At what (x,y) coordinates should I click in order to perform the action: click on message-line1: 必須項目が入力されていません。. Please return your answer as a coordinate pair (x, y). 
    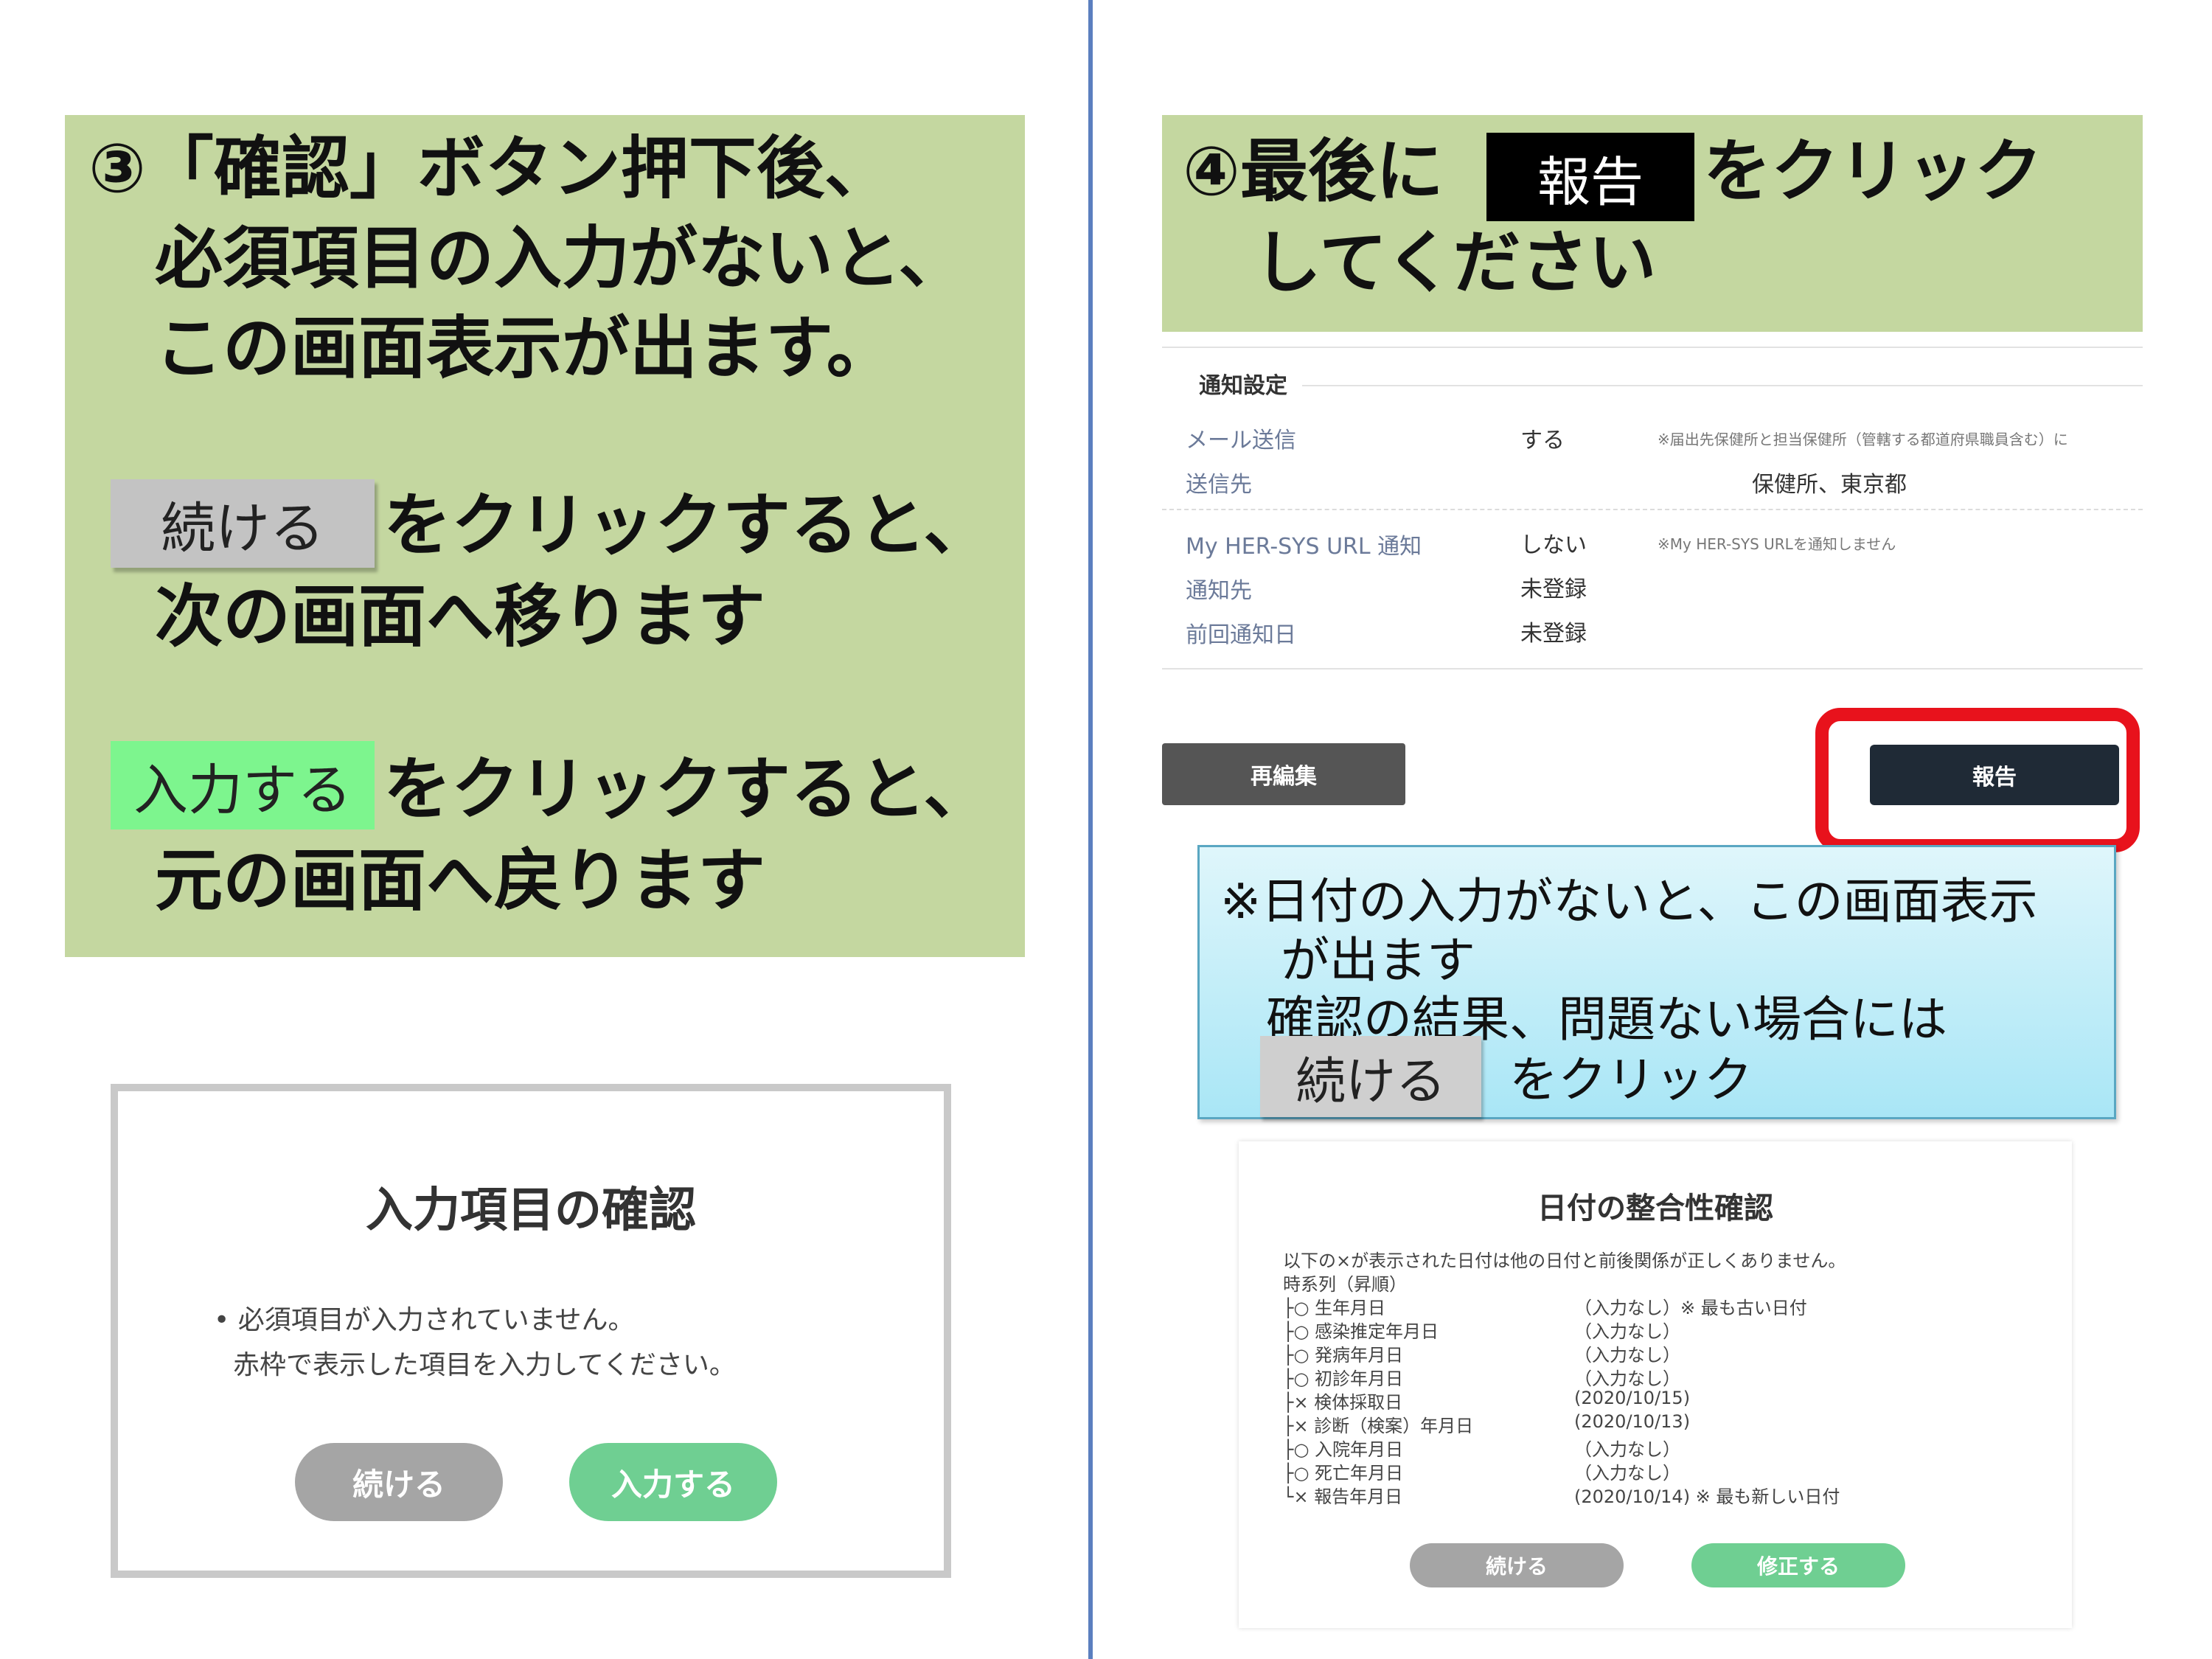
    Looking at the image, I should click on (436, 1320).